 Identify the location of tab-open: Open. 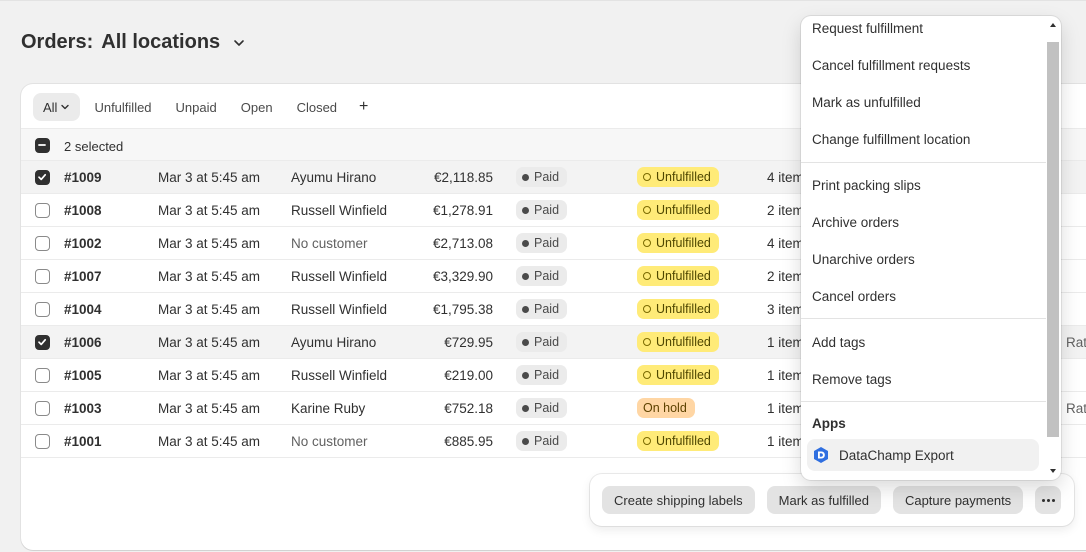
(257, 107).